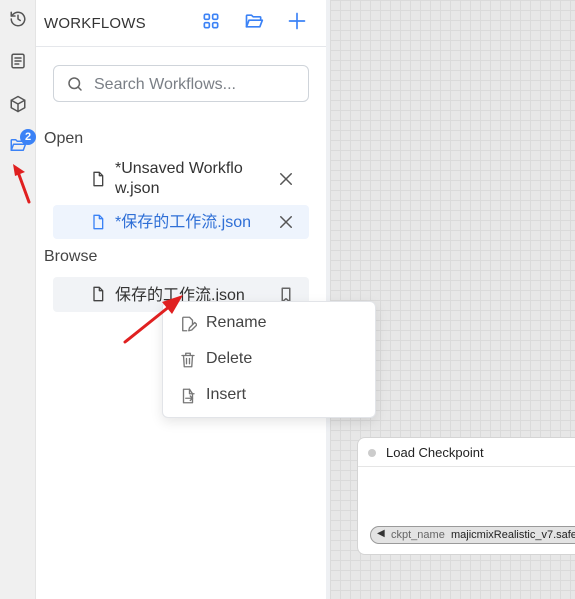 The image size is (575, 599). Describe the element at coordinates (226, 394) in the screenshot. I see `menu-item-label: Insert` at that location.